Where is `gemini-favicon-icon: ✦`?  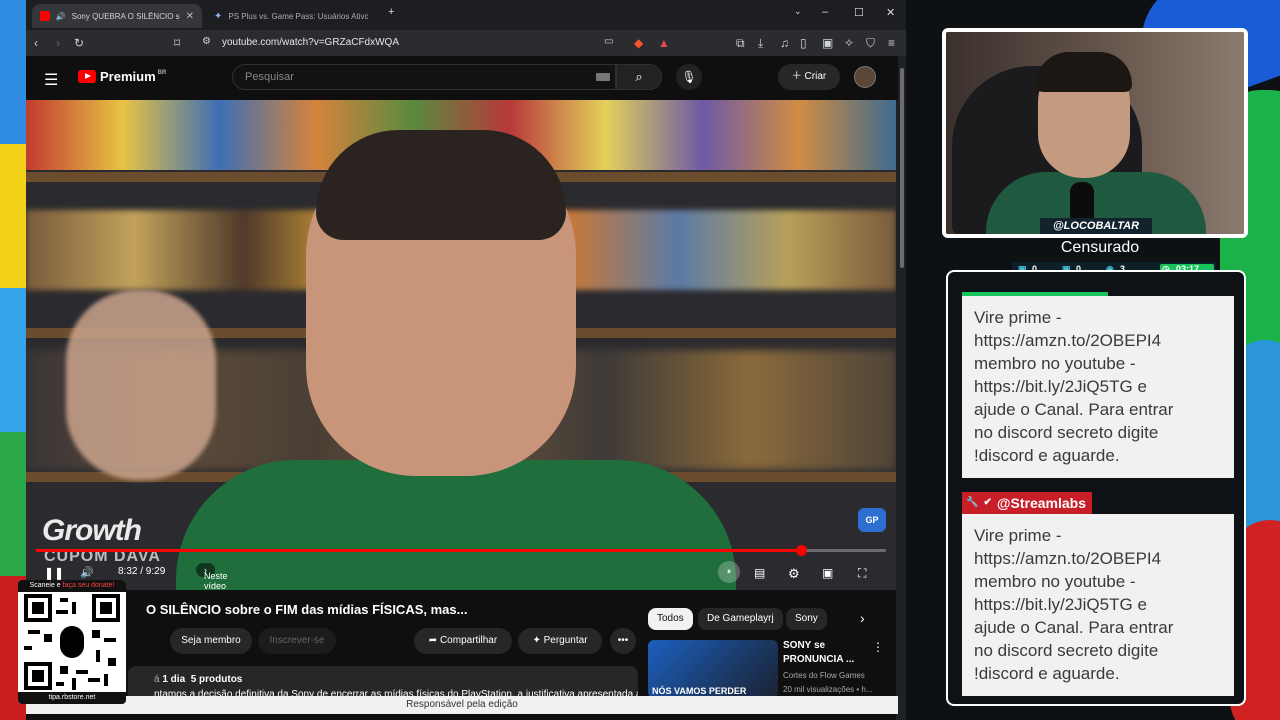
gemini-favicon-icon: ✦ is located at coordinates (218, 16).